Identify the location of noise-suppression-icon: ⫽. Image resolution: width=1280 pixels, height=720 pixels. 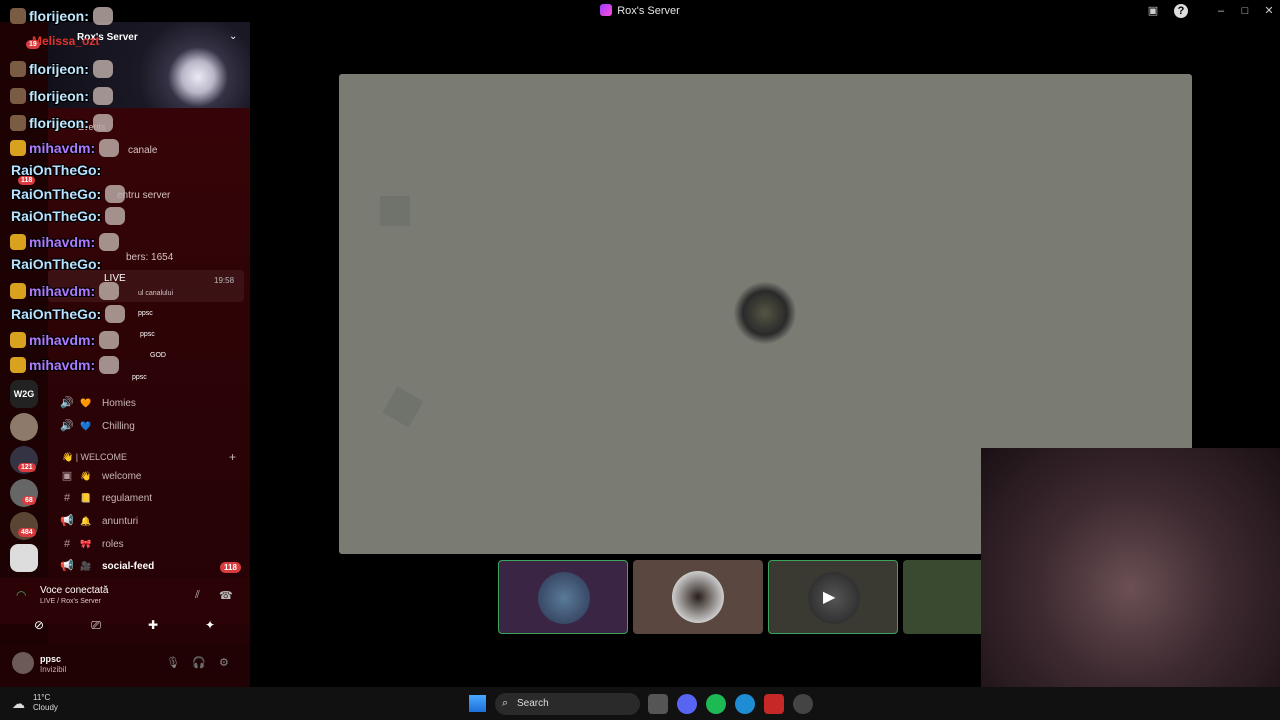
(197, 595).